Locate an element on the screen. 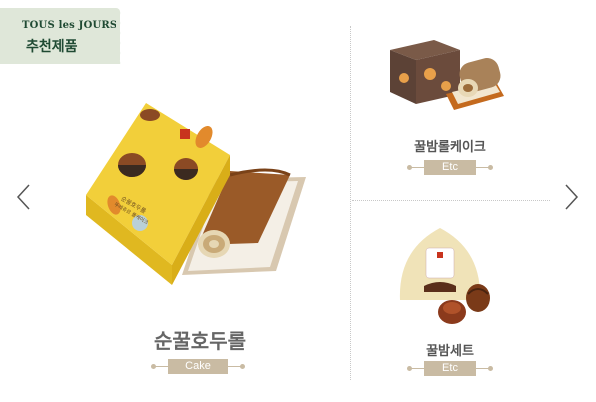 This screenshot has height=402, width=596. row-divider is located at coordinates (451, 200).